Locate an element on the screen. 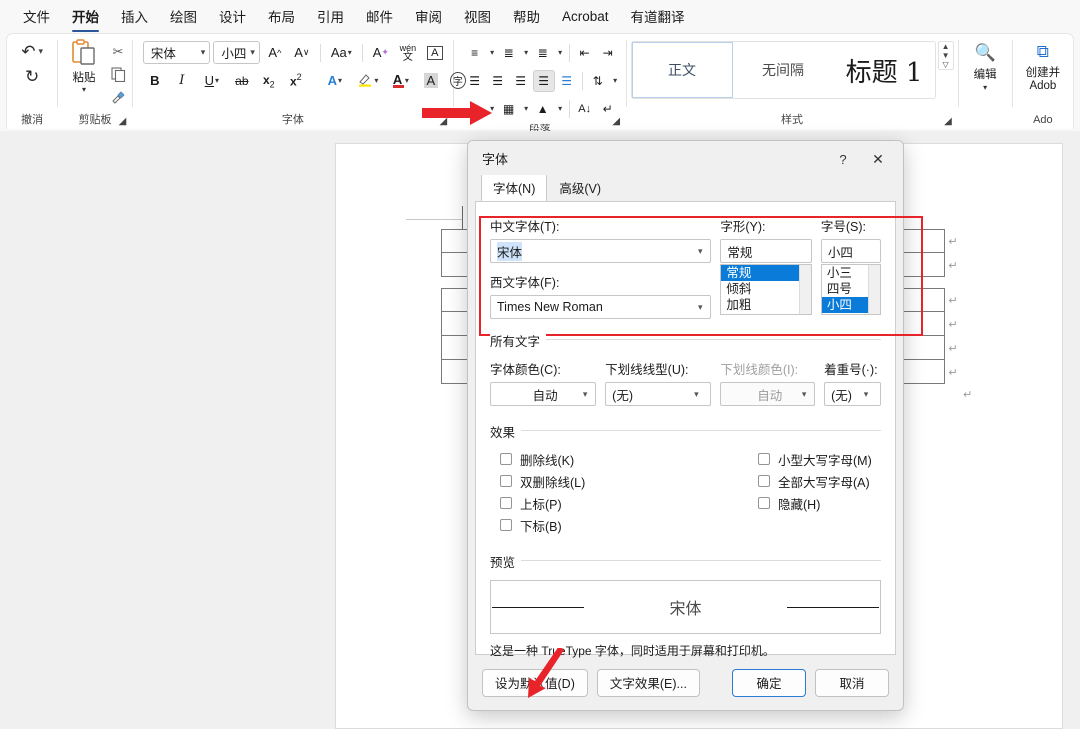  editing-button: 🔍 编辑 ▾ is located at coordinates (985, 64).